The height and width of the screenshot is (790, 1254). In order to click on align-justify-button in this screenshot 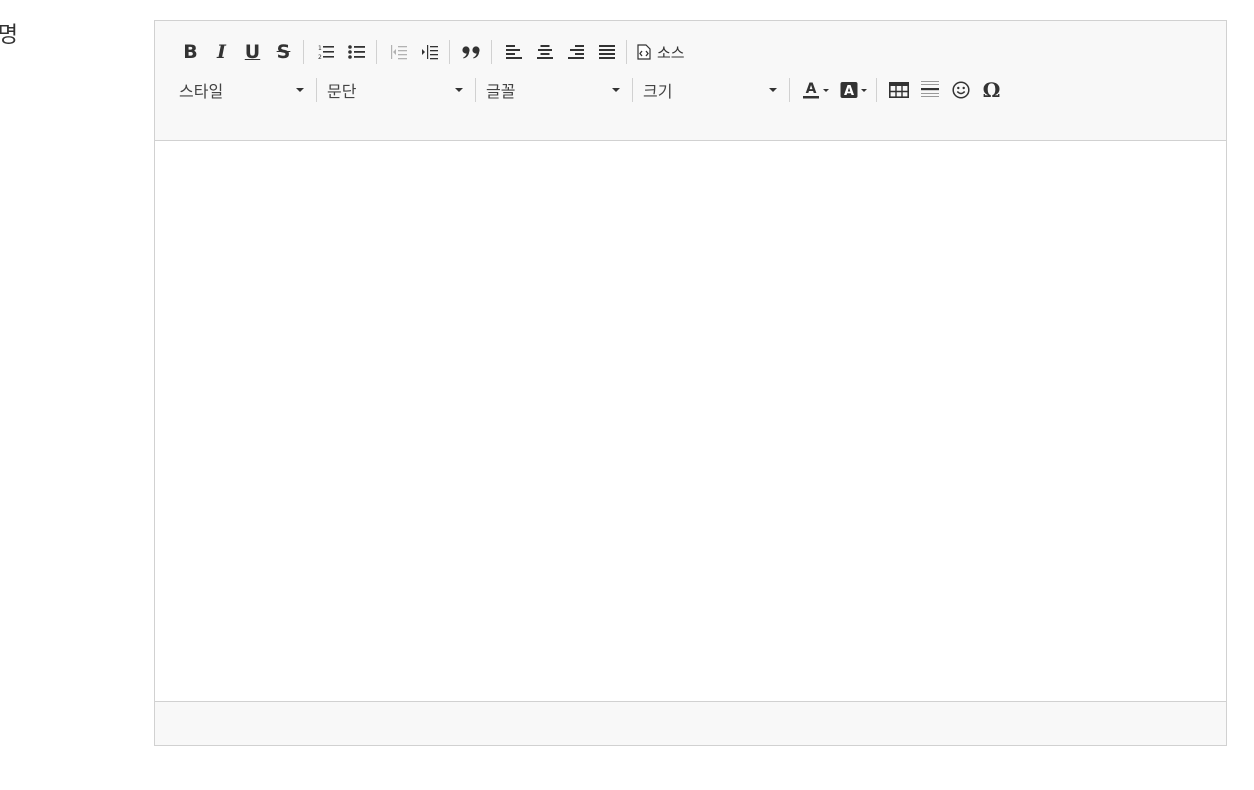, I will do `click(606, 52)`.